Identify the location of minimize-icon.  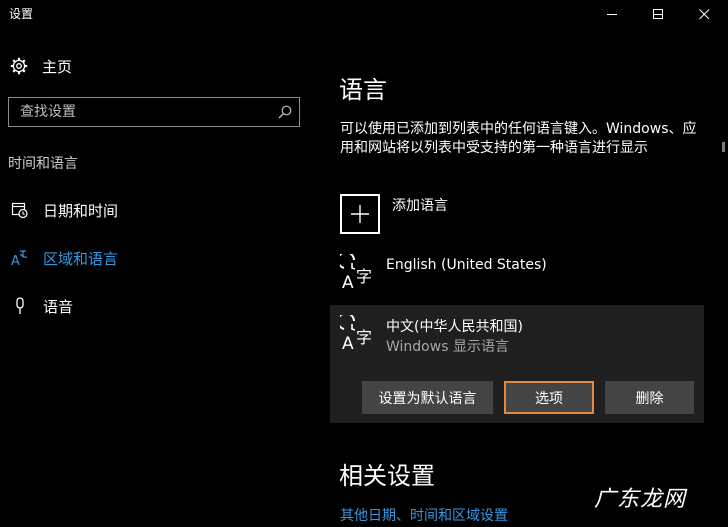
(611, 14).